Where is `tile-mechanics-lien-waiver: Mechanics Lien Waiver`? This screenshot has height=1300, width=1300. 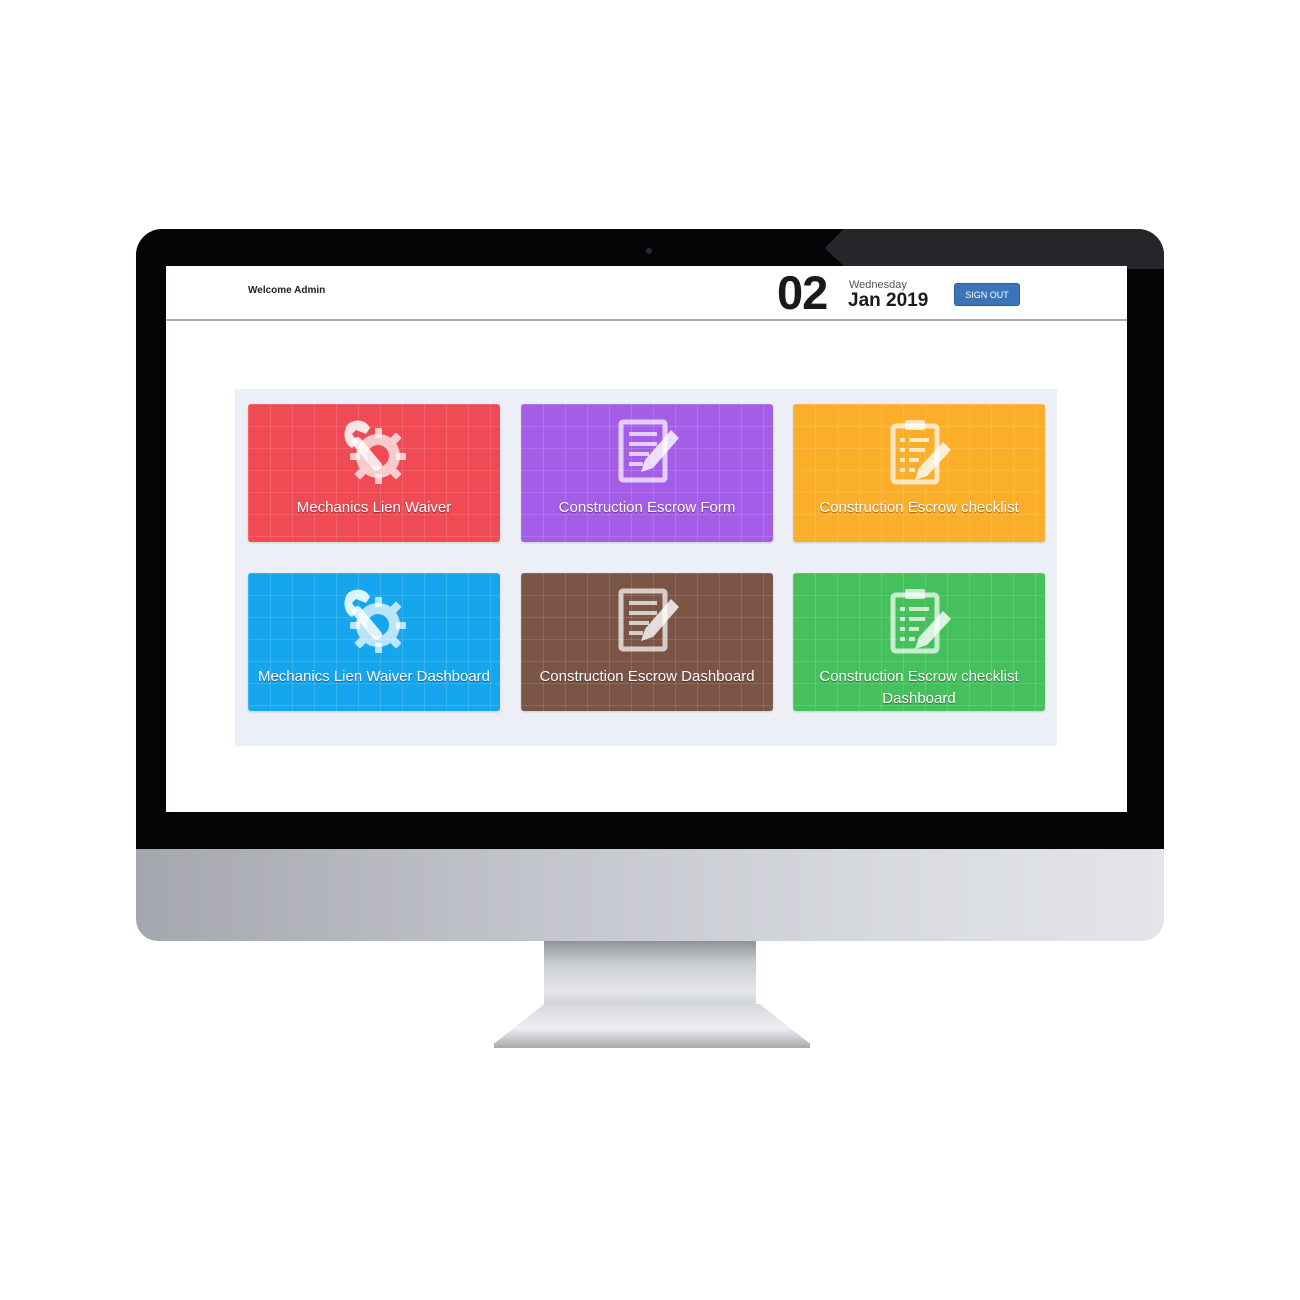 tile-mechanics-lien-waiver: Mechanics Lien Waiver is located at coordinates (374, 473).